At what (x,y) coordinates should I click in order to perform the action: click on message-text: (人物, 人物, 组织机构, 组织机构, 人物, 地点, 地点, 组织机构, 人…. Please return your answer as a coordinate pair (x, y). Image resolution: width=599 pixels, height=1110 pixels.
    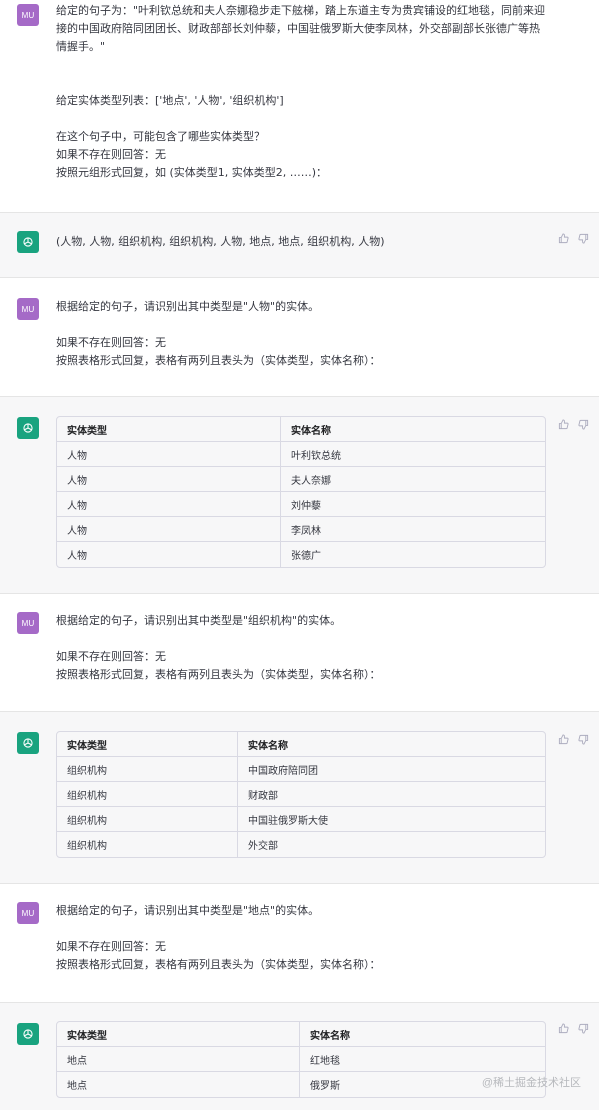
    Looking at the image, I should click on (220, 241).